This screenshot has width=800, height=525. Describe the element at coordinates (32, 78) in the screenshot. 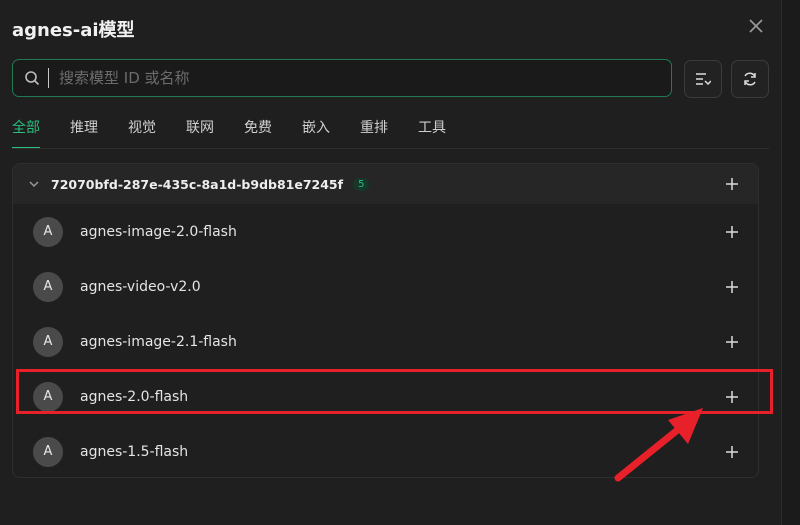

I see `search-icon` at that location.